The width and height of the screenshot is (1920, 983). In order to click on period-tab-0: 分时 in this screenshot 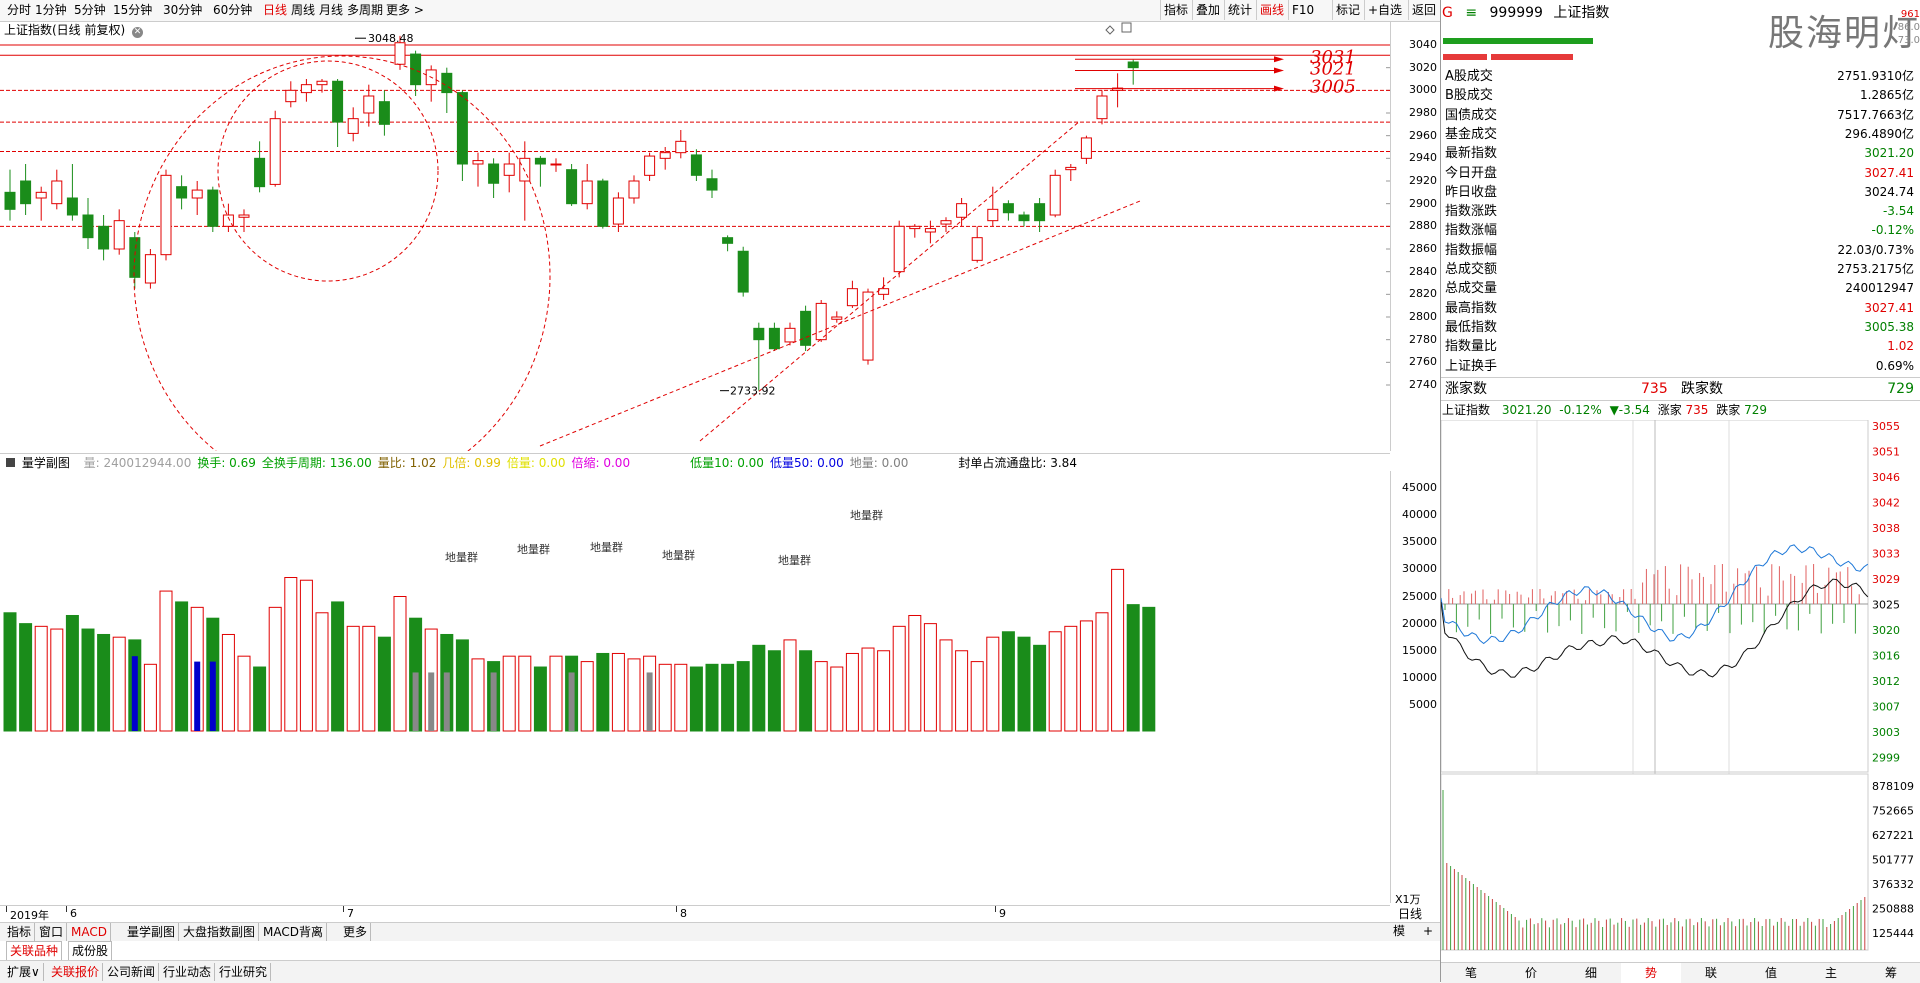, I will do `click(19, 10)`.